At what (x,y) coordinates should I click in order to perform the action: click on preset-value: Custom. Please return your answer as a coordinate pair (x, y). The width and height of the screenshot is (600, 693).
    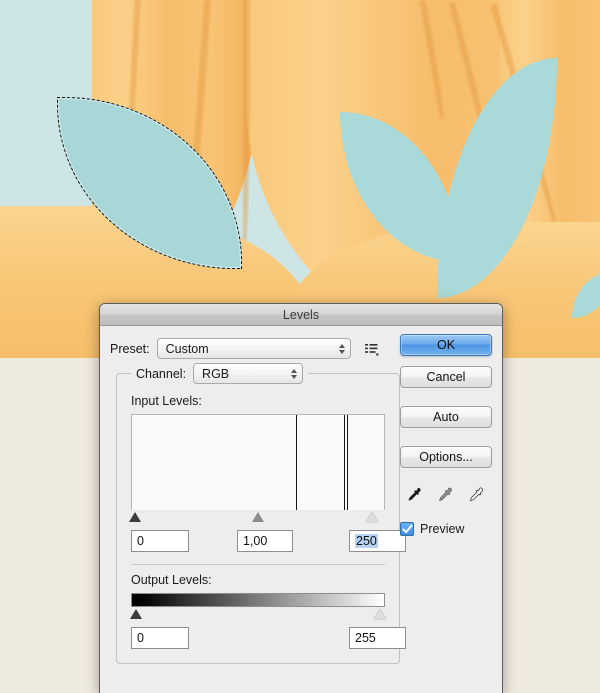
    Looking at the image, I should click on (187, 348).